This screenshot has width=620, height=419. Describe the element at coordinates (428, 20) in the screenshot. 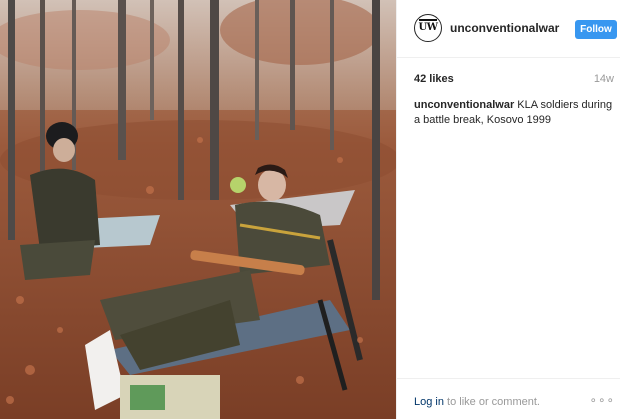

I see `uw-logo-bar` at that location.